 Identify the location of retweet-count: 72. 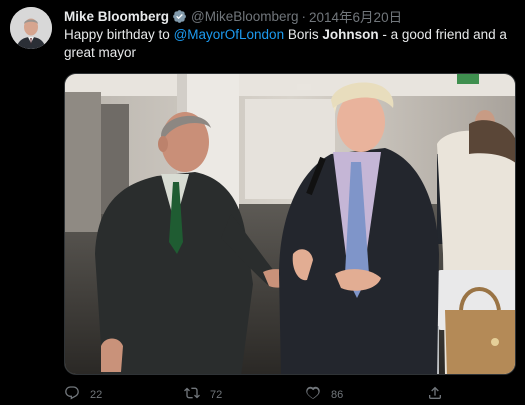
(216, 394).